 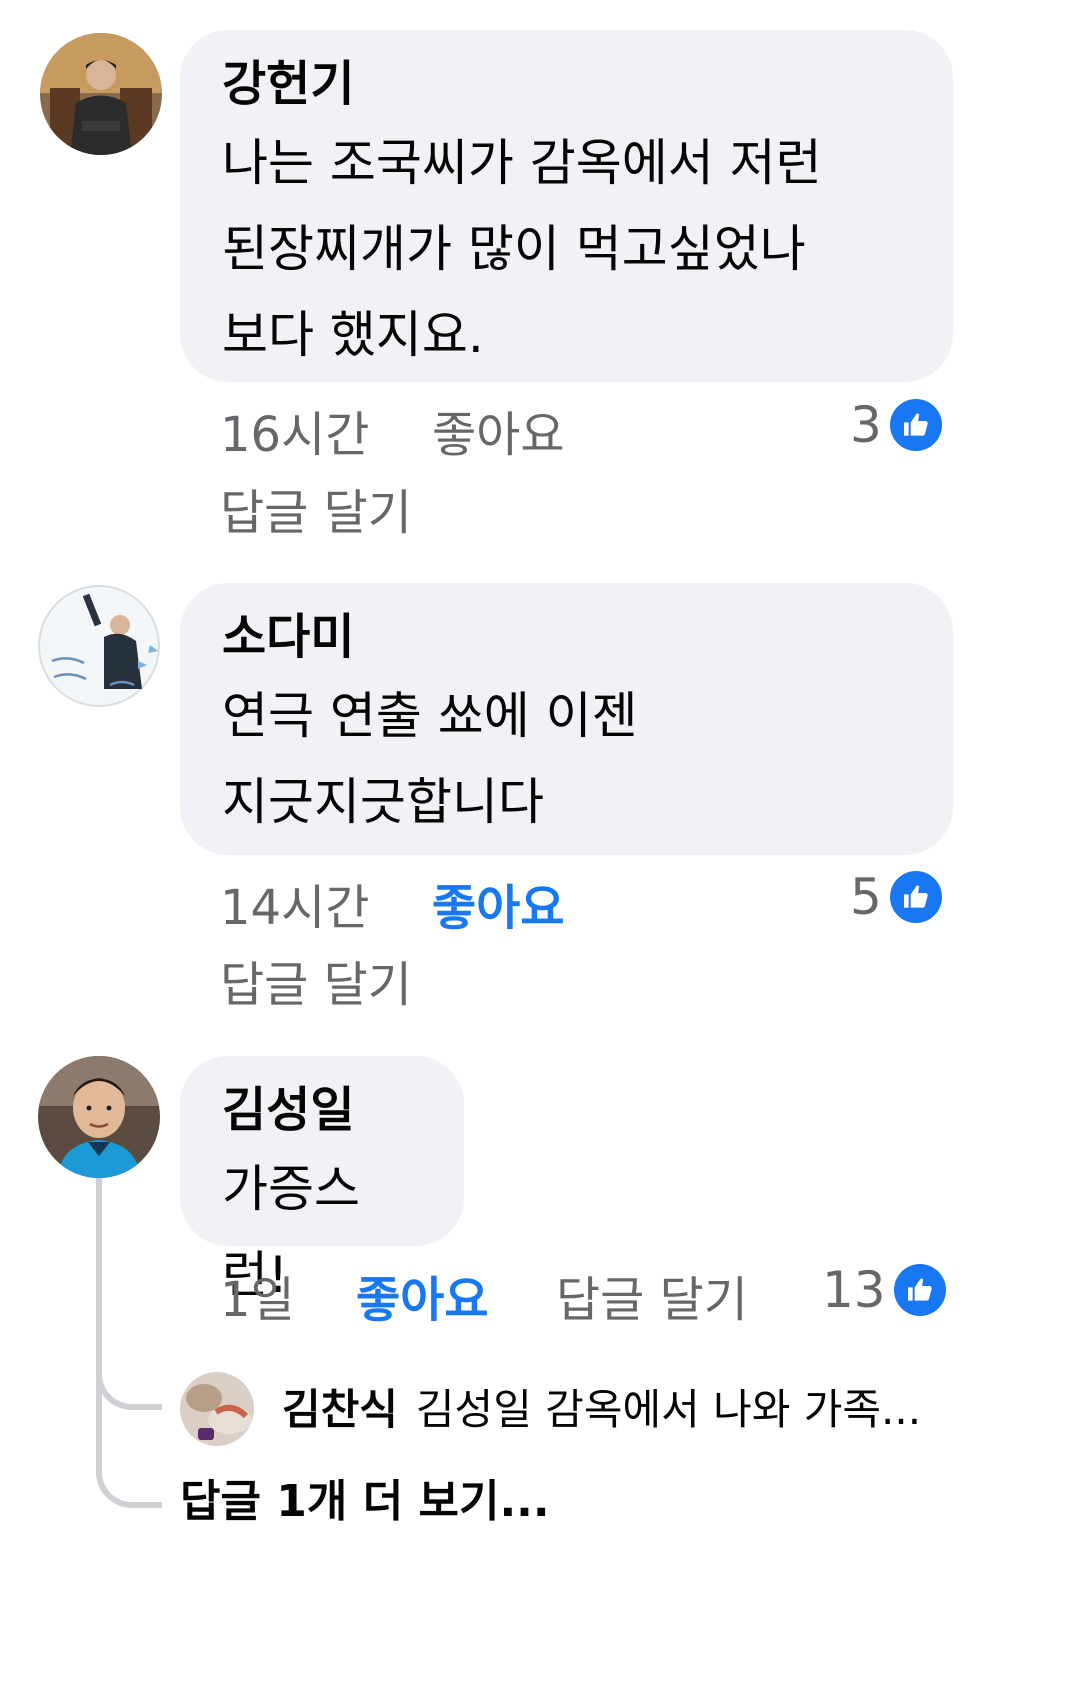 What do you see at coordinates (340, 1410) in the screenshot?
I see `reply-author: 김찬식` at bounding box center [340, 1410].